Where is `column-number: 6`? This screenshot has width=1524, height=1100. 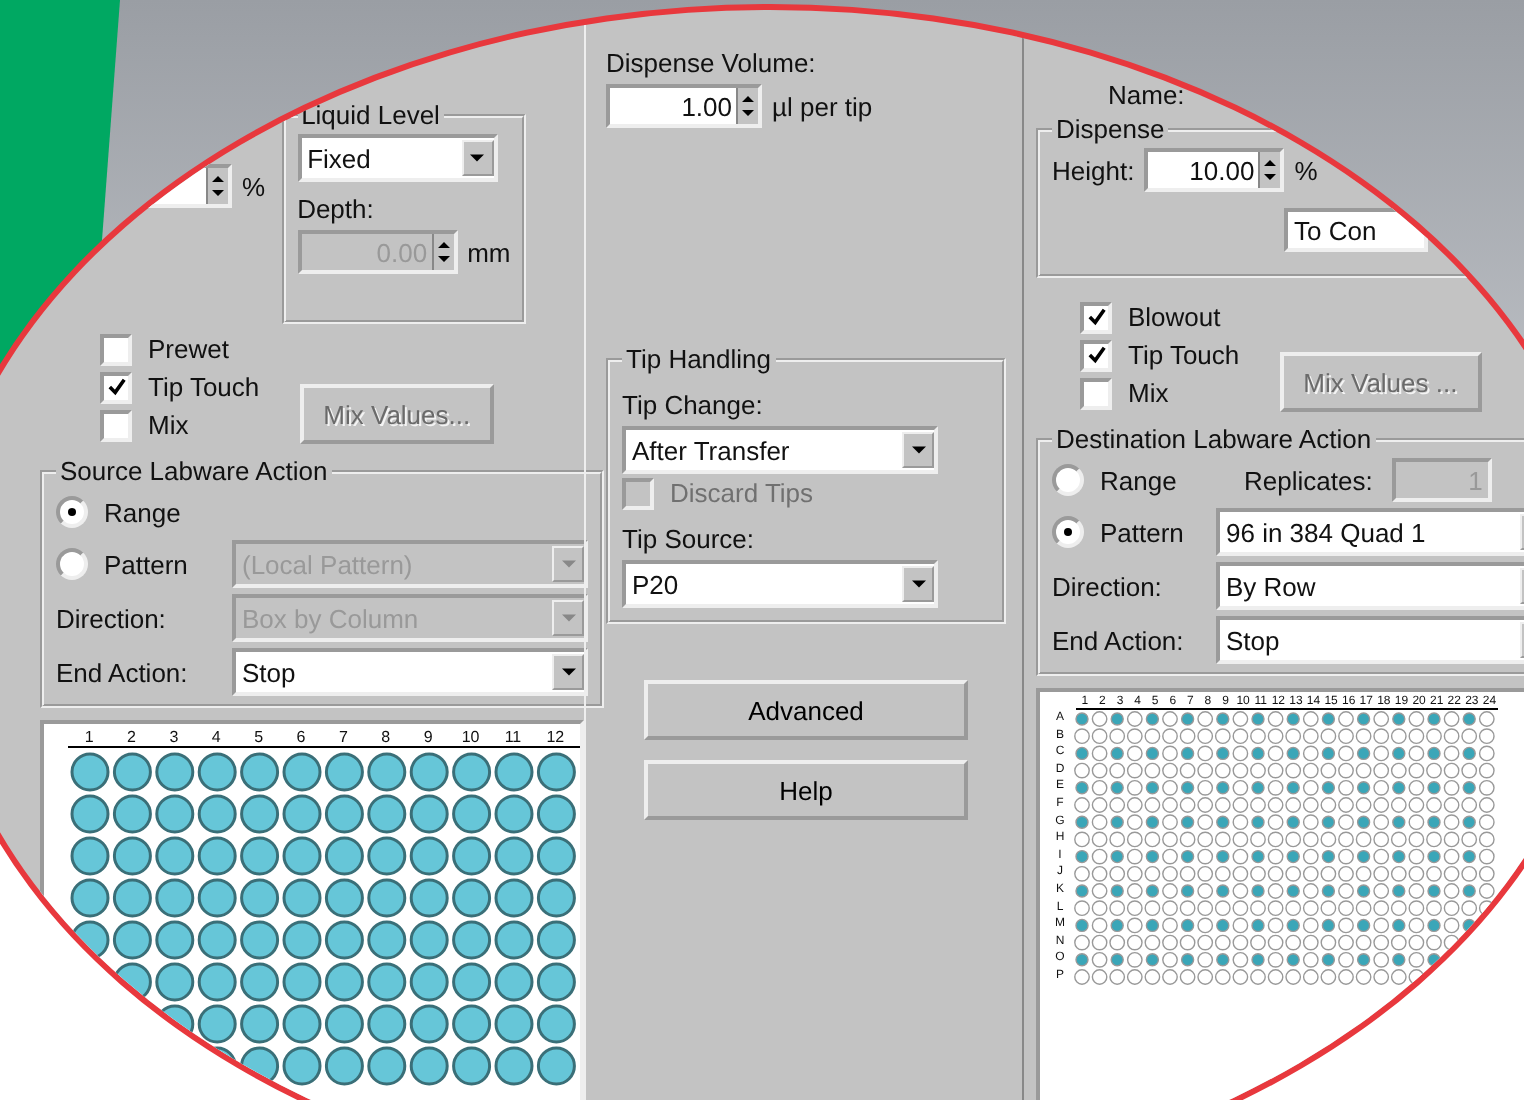 column-number: 6 is located at coordinates (301, 737).